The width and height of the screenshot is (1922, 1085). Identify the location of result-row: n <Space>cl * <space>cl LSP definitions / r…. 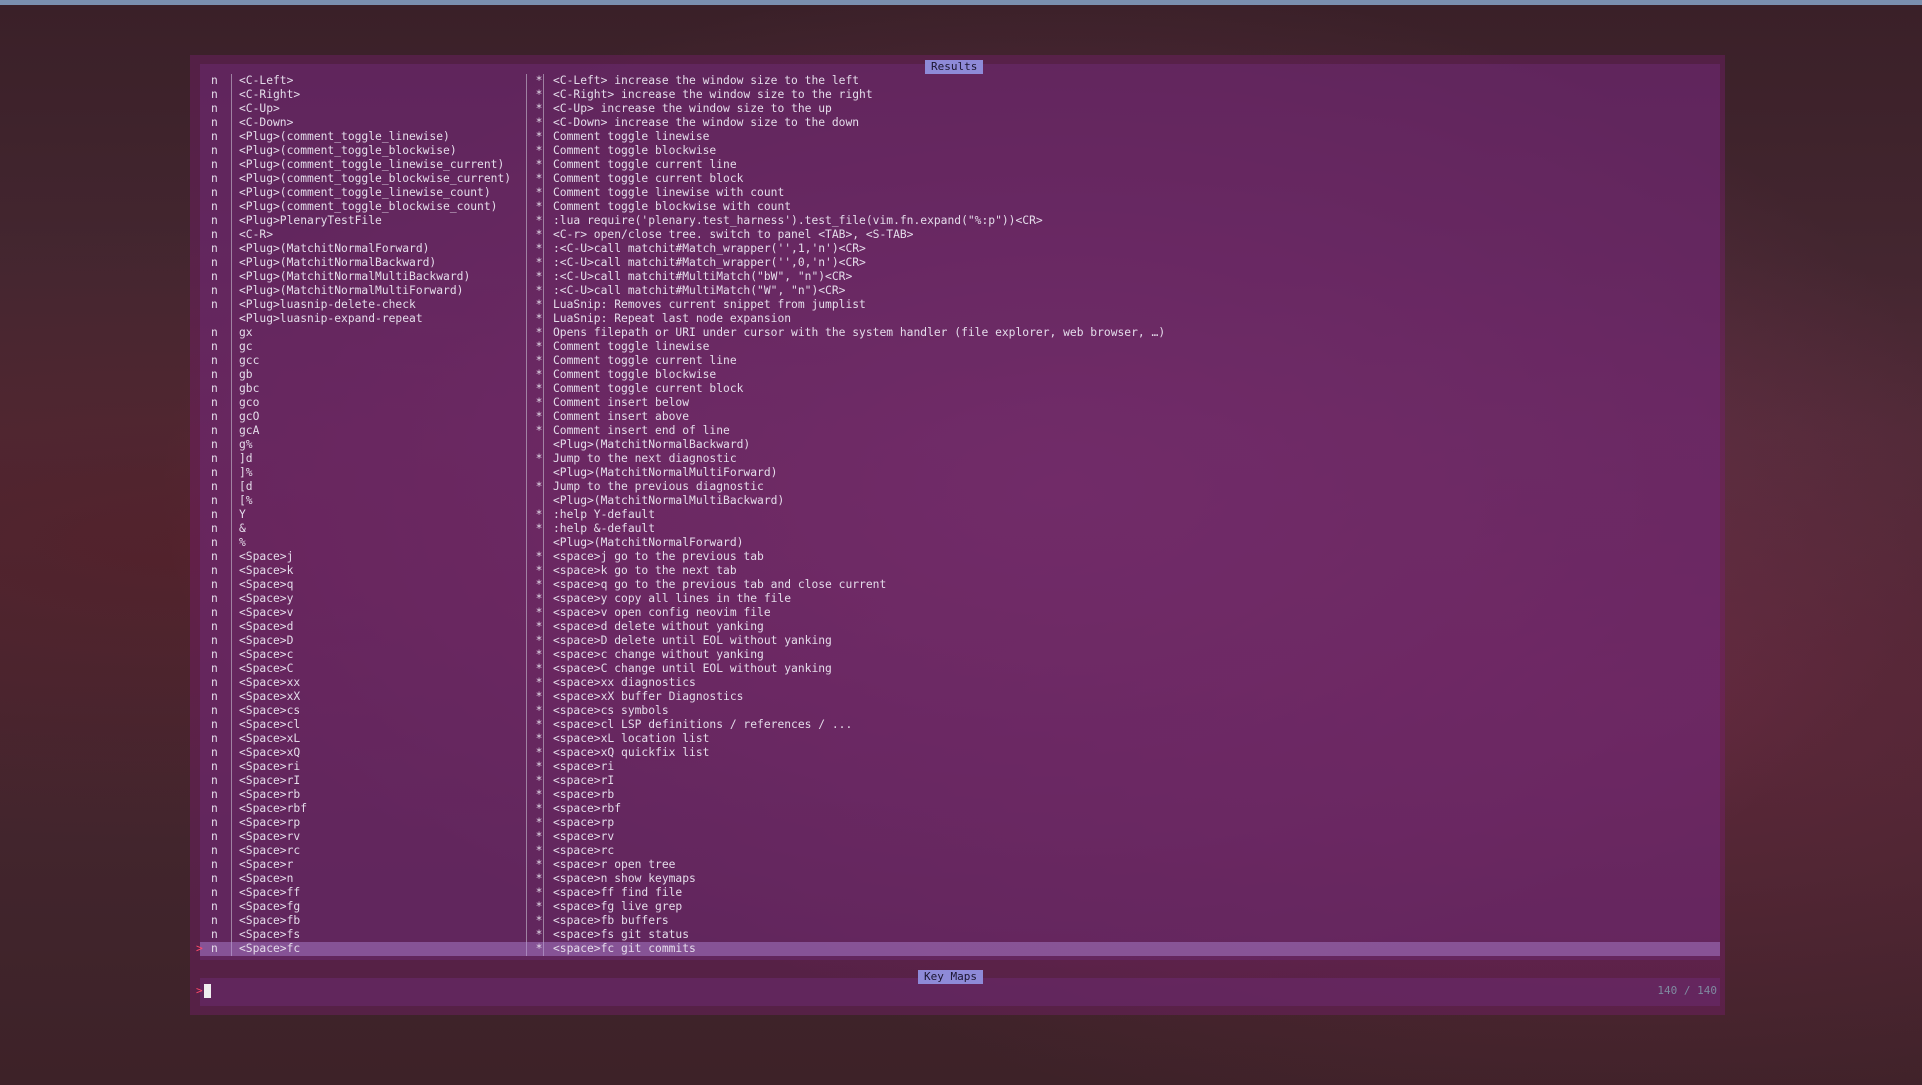
(960, 725).